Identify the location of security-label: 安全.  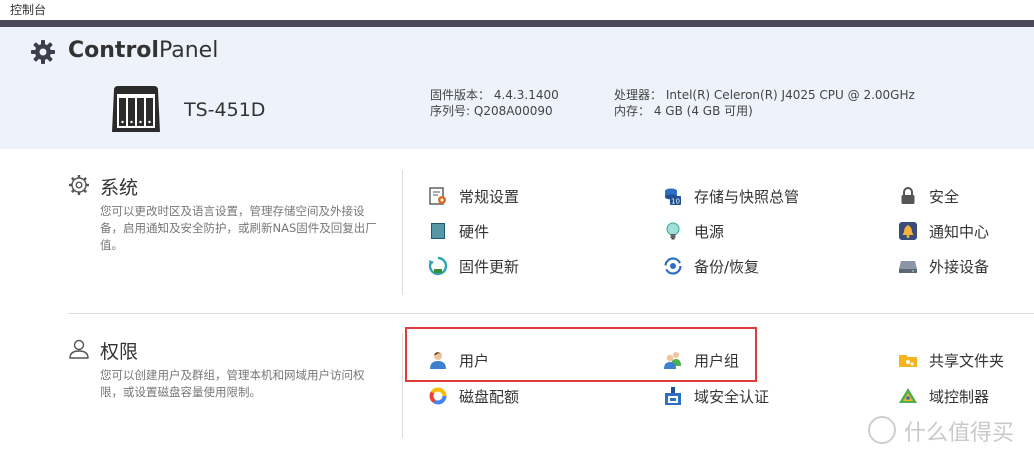
(944, 196).